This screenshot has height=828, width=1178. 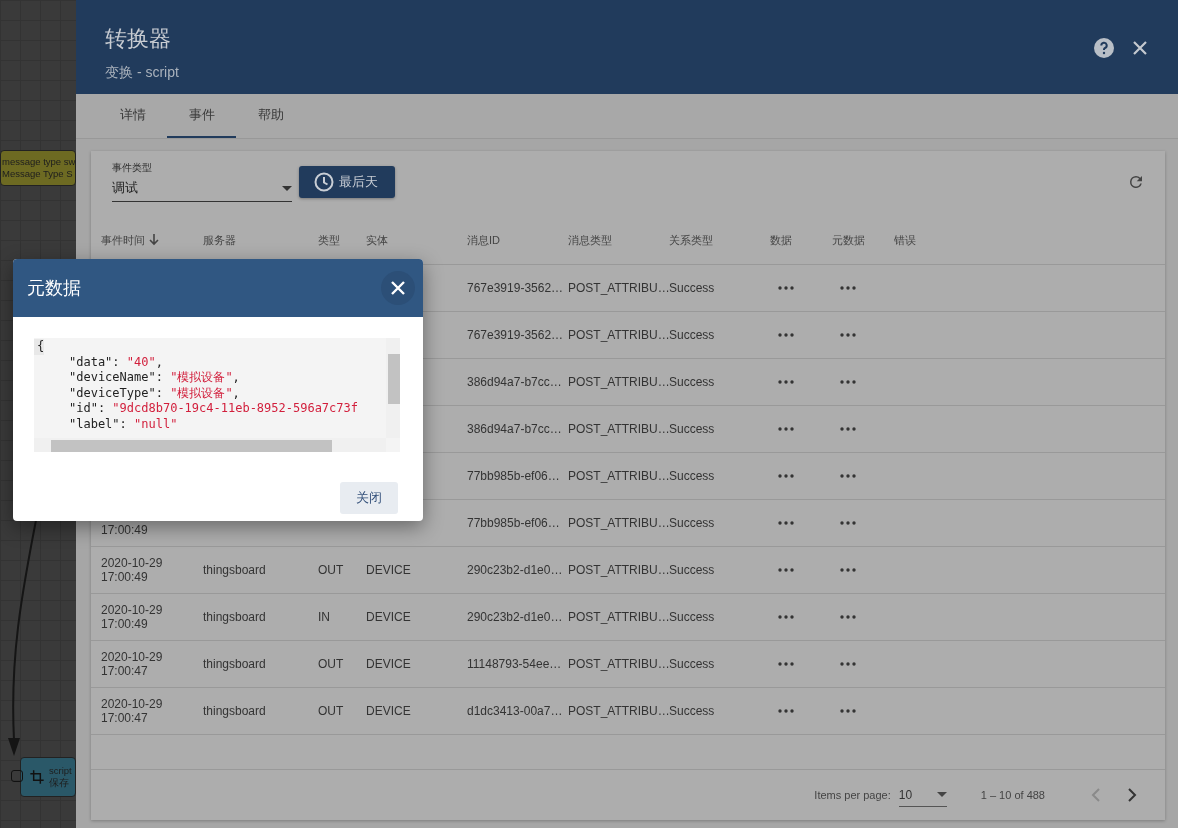 What do you see at coordinates (324, 617) in the screenshot?
I see `table-cell: IN` at bounding box center [324, 617].